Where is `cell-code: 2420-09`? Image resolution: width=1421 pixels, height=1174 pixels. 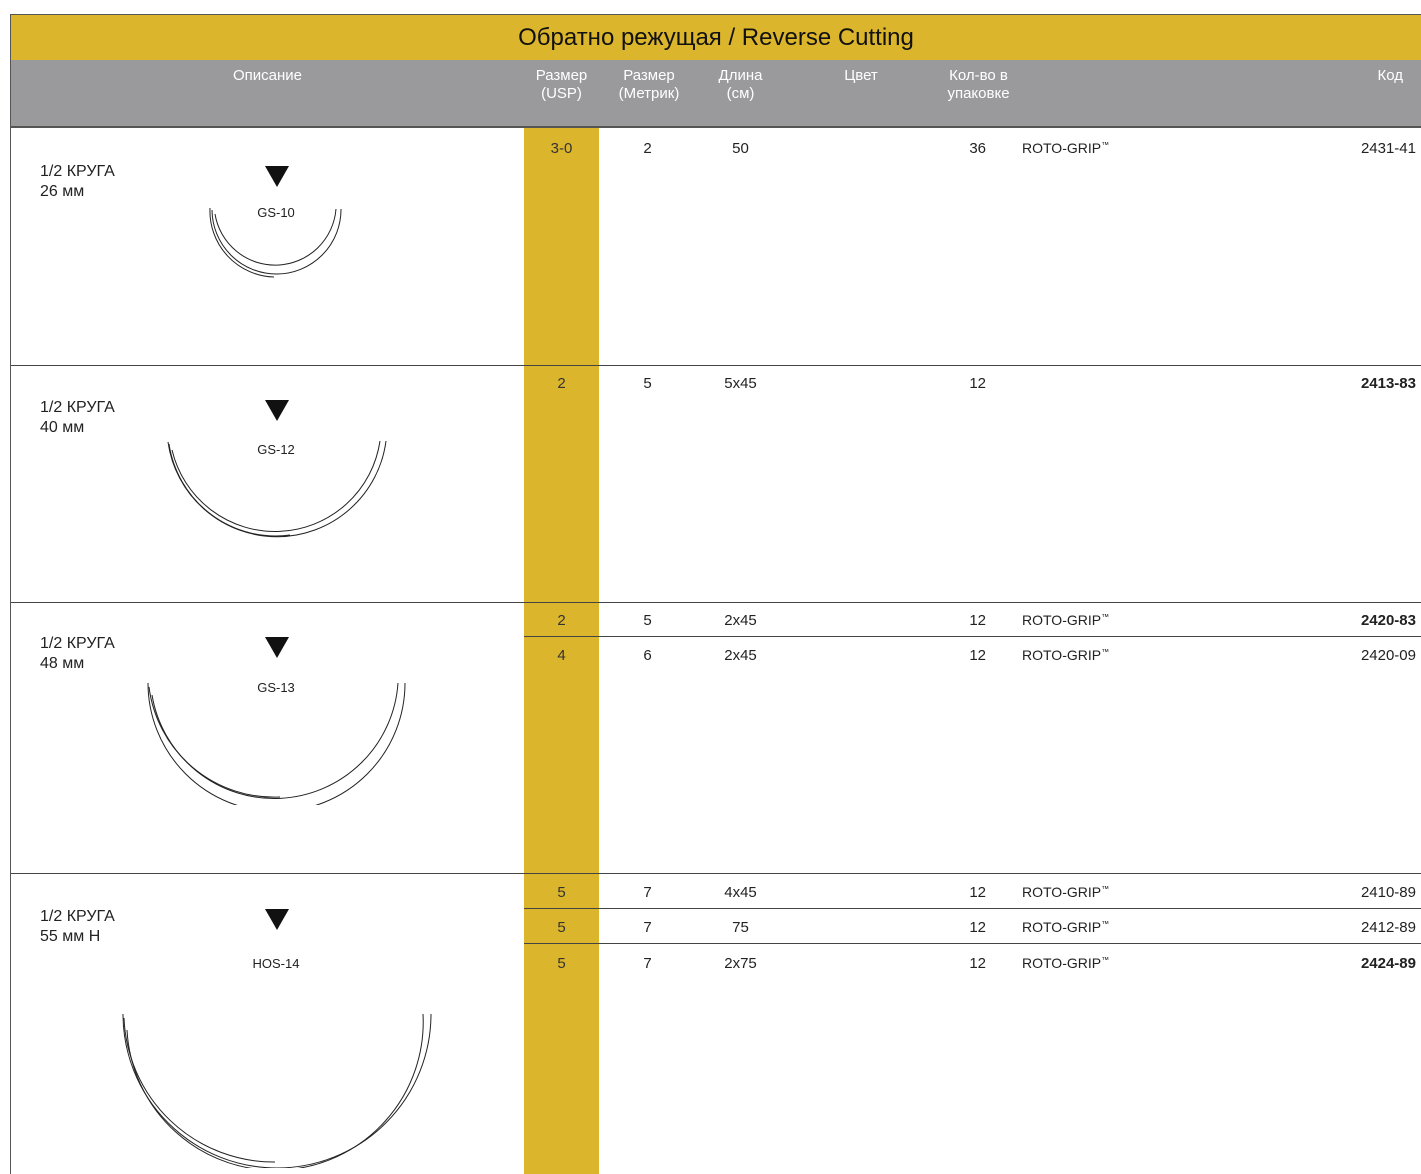 cell-code: 2420-09 is located at coordinates (1388, 655).